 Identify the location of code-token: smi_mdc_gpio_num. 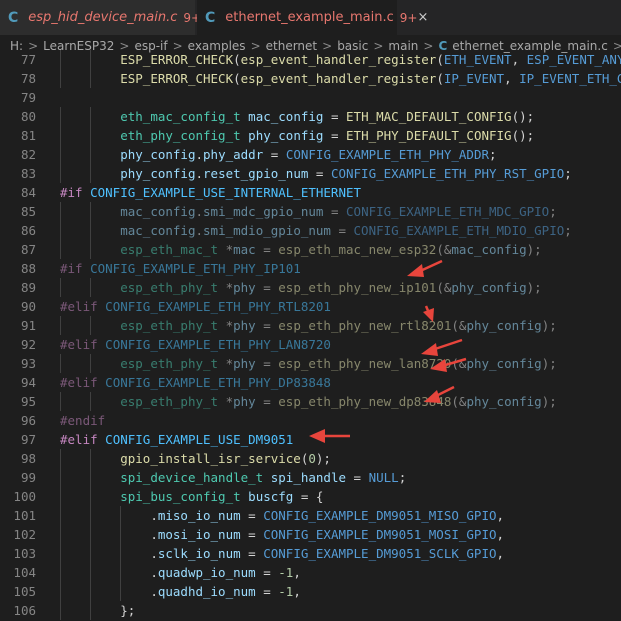
(263, 211).